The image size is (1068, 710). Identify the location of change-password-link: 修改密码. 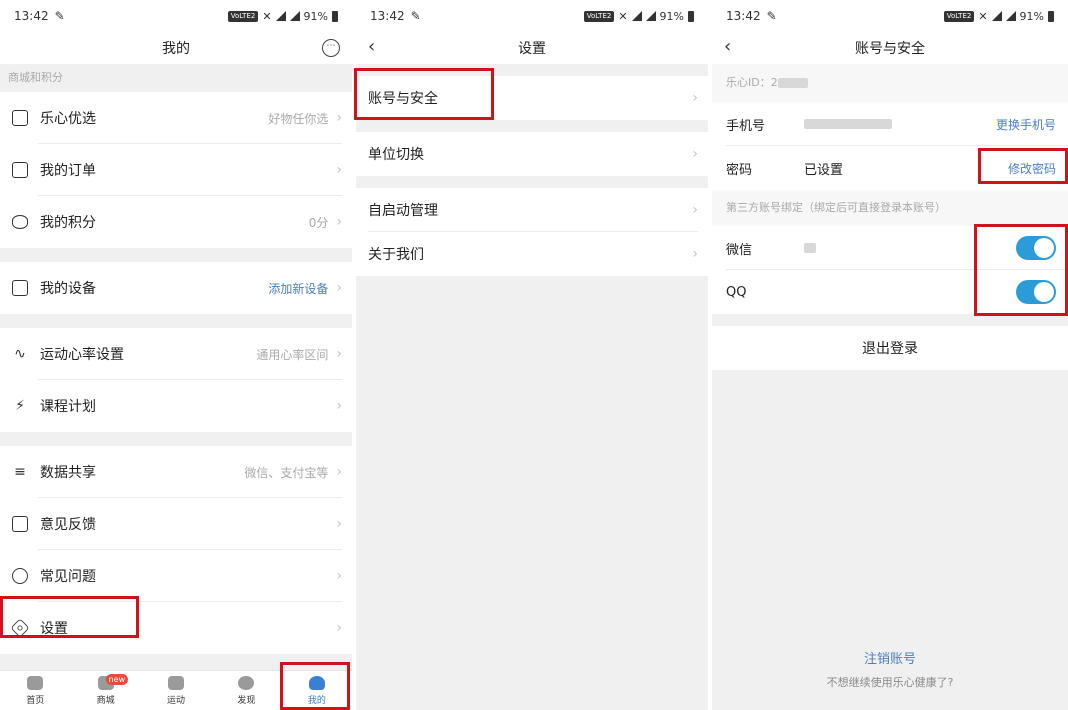
(1032, 168).